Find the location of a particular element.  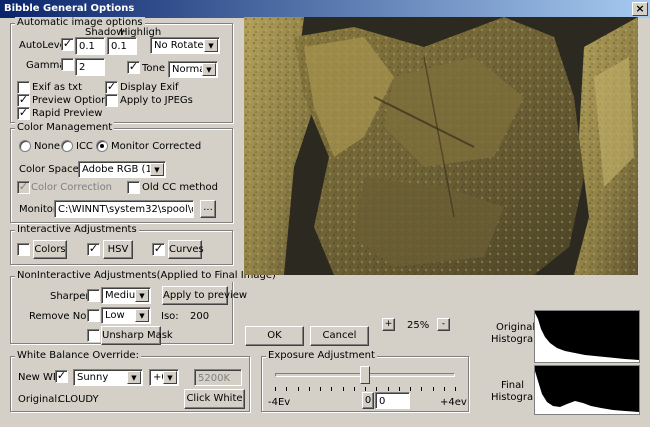

exposure-slider-ticks is located at coordinates (365, 389).